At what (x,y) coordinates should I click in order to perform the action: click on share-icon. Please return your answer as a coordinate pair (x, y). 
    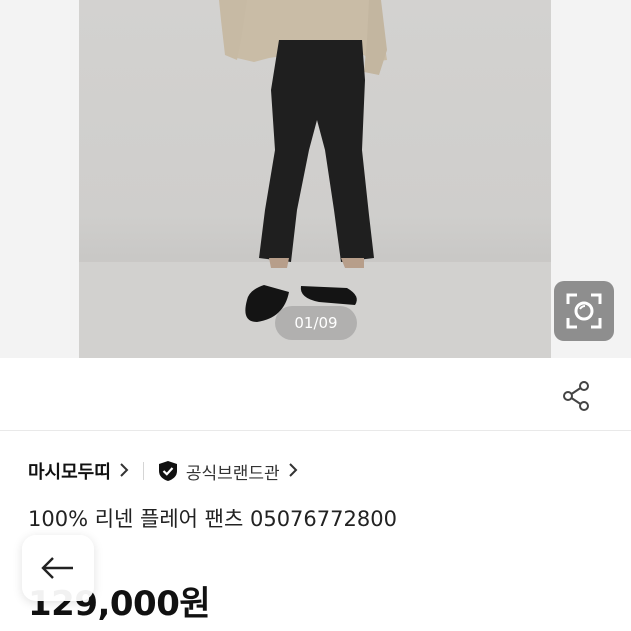
    Looking at the image, I should click on (576, 396).